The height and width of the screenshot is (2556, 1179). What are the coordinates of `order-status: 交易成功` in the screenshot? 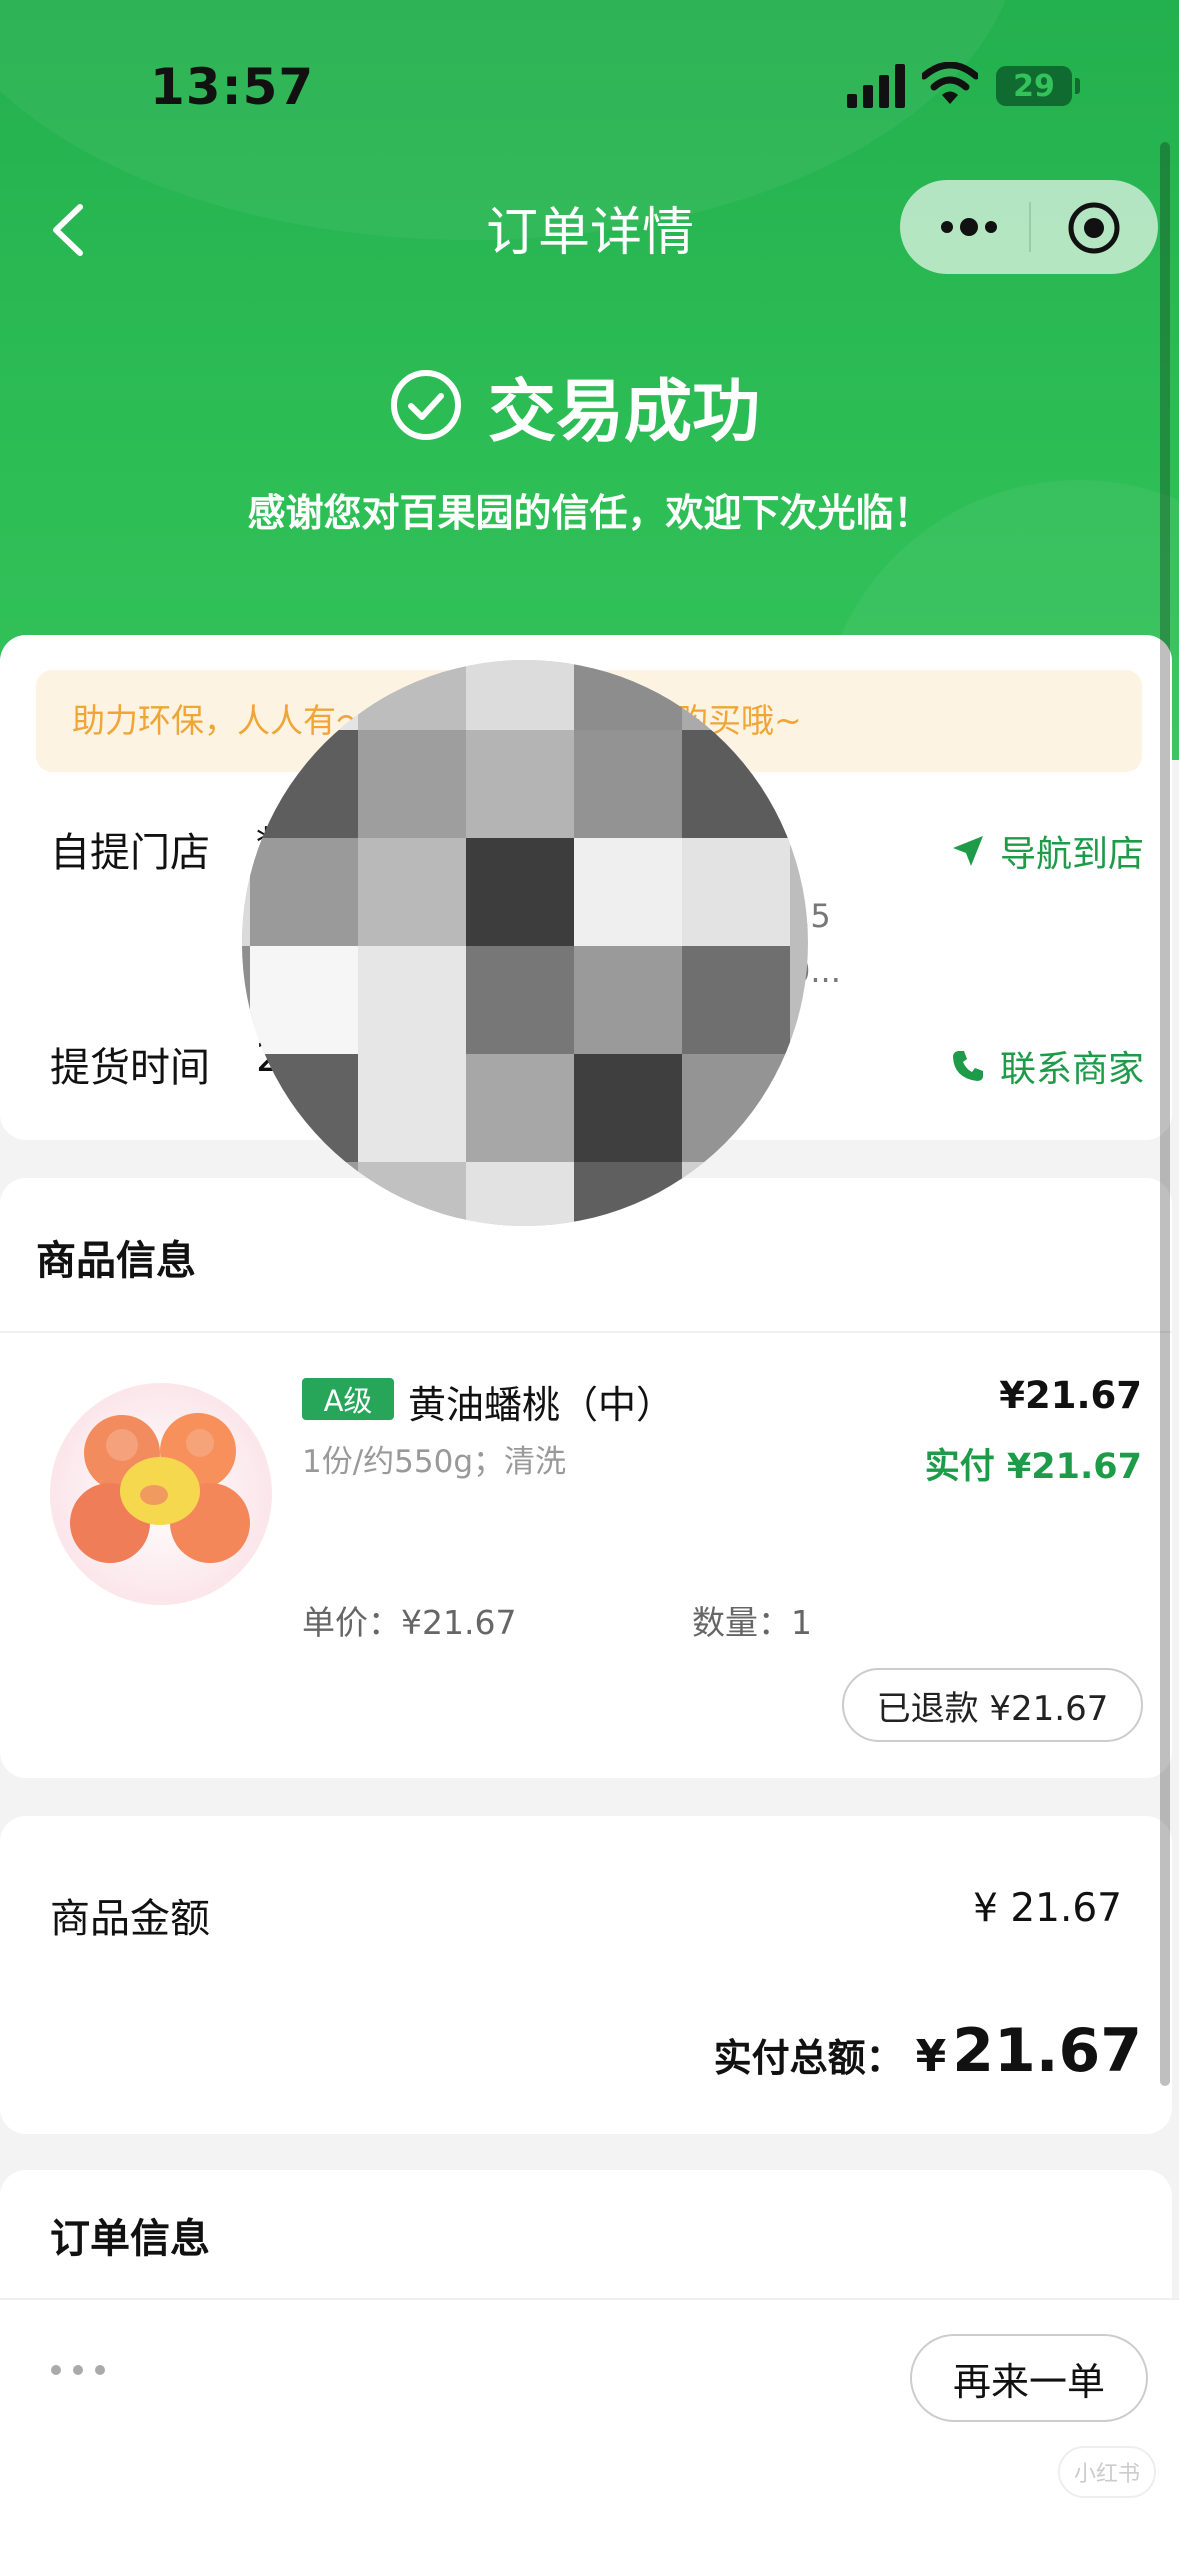 It's located at (575, 406).